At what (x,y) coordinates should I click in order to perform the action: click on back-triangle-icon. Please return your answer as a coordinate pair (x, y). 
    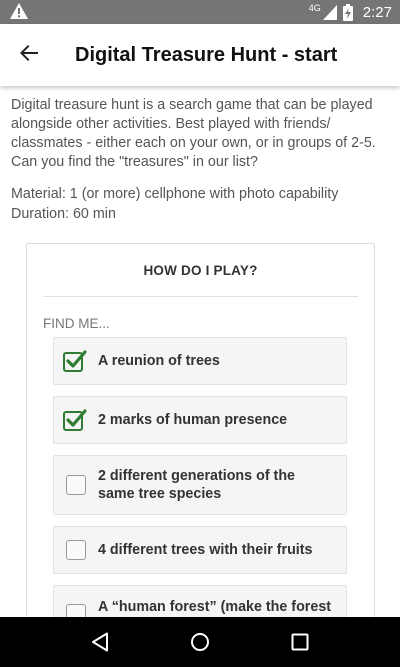
    Looking at the image, I should click on (100, 642).